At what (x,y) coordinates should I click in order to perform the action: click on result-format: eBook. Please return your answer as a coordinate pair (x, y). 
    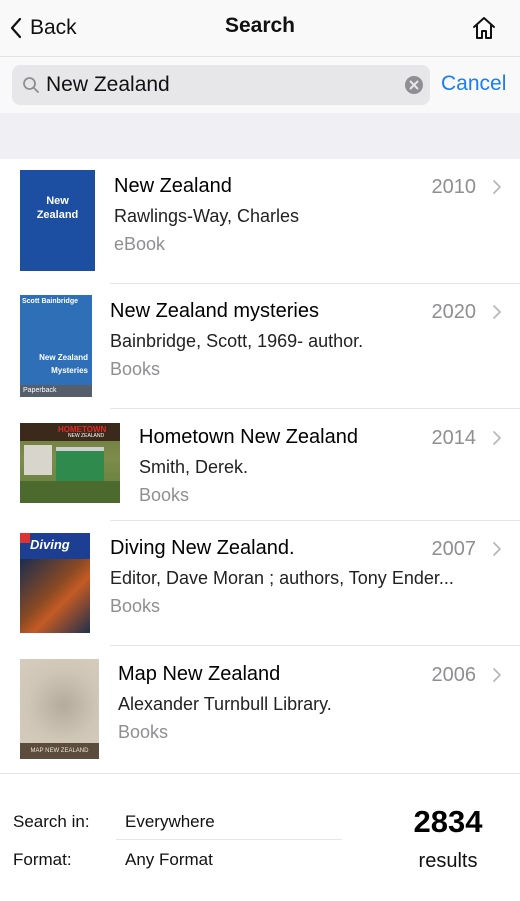
    Looking at the image, I should click on (140, 244).